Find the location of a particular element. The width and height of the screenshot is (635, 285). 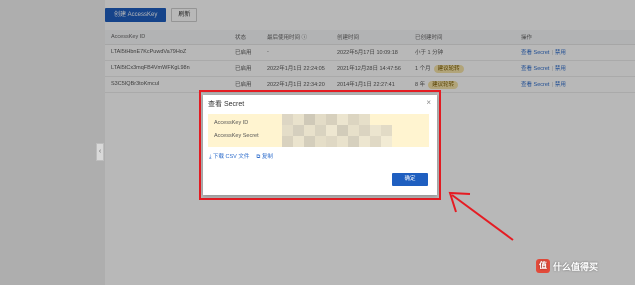

dialog-title: 查看 Secret is located at coordinates (226, 104).